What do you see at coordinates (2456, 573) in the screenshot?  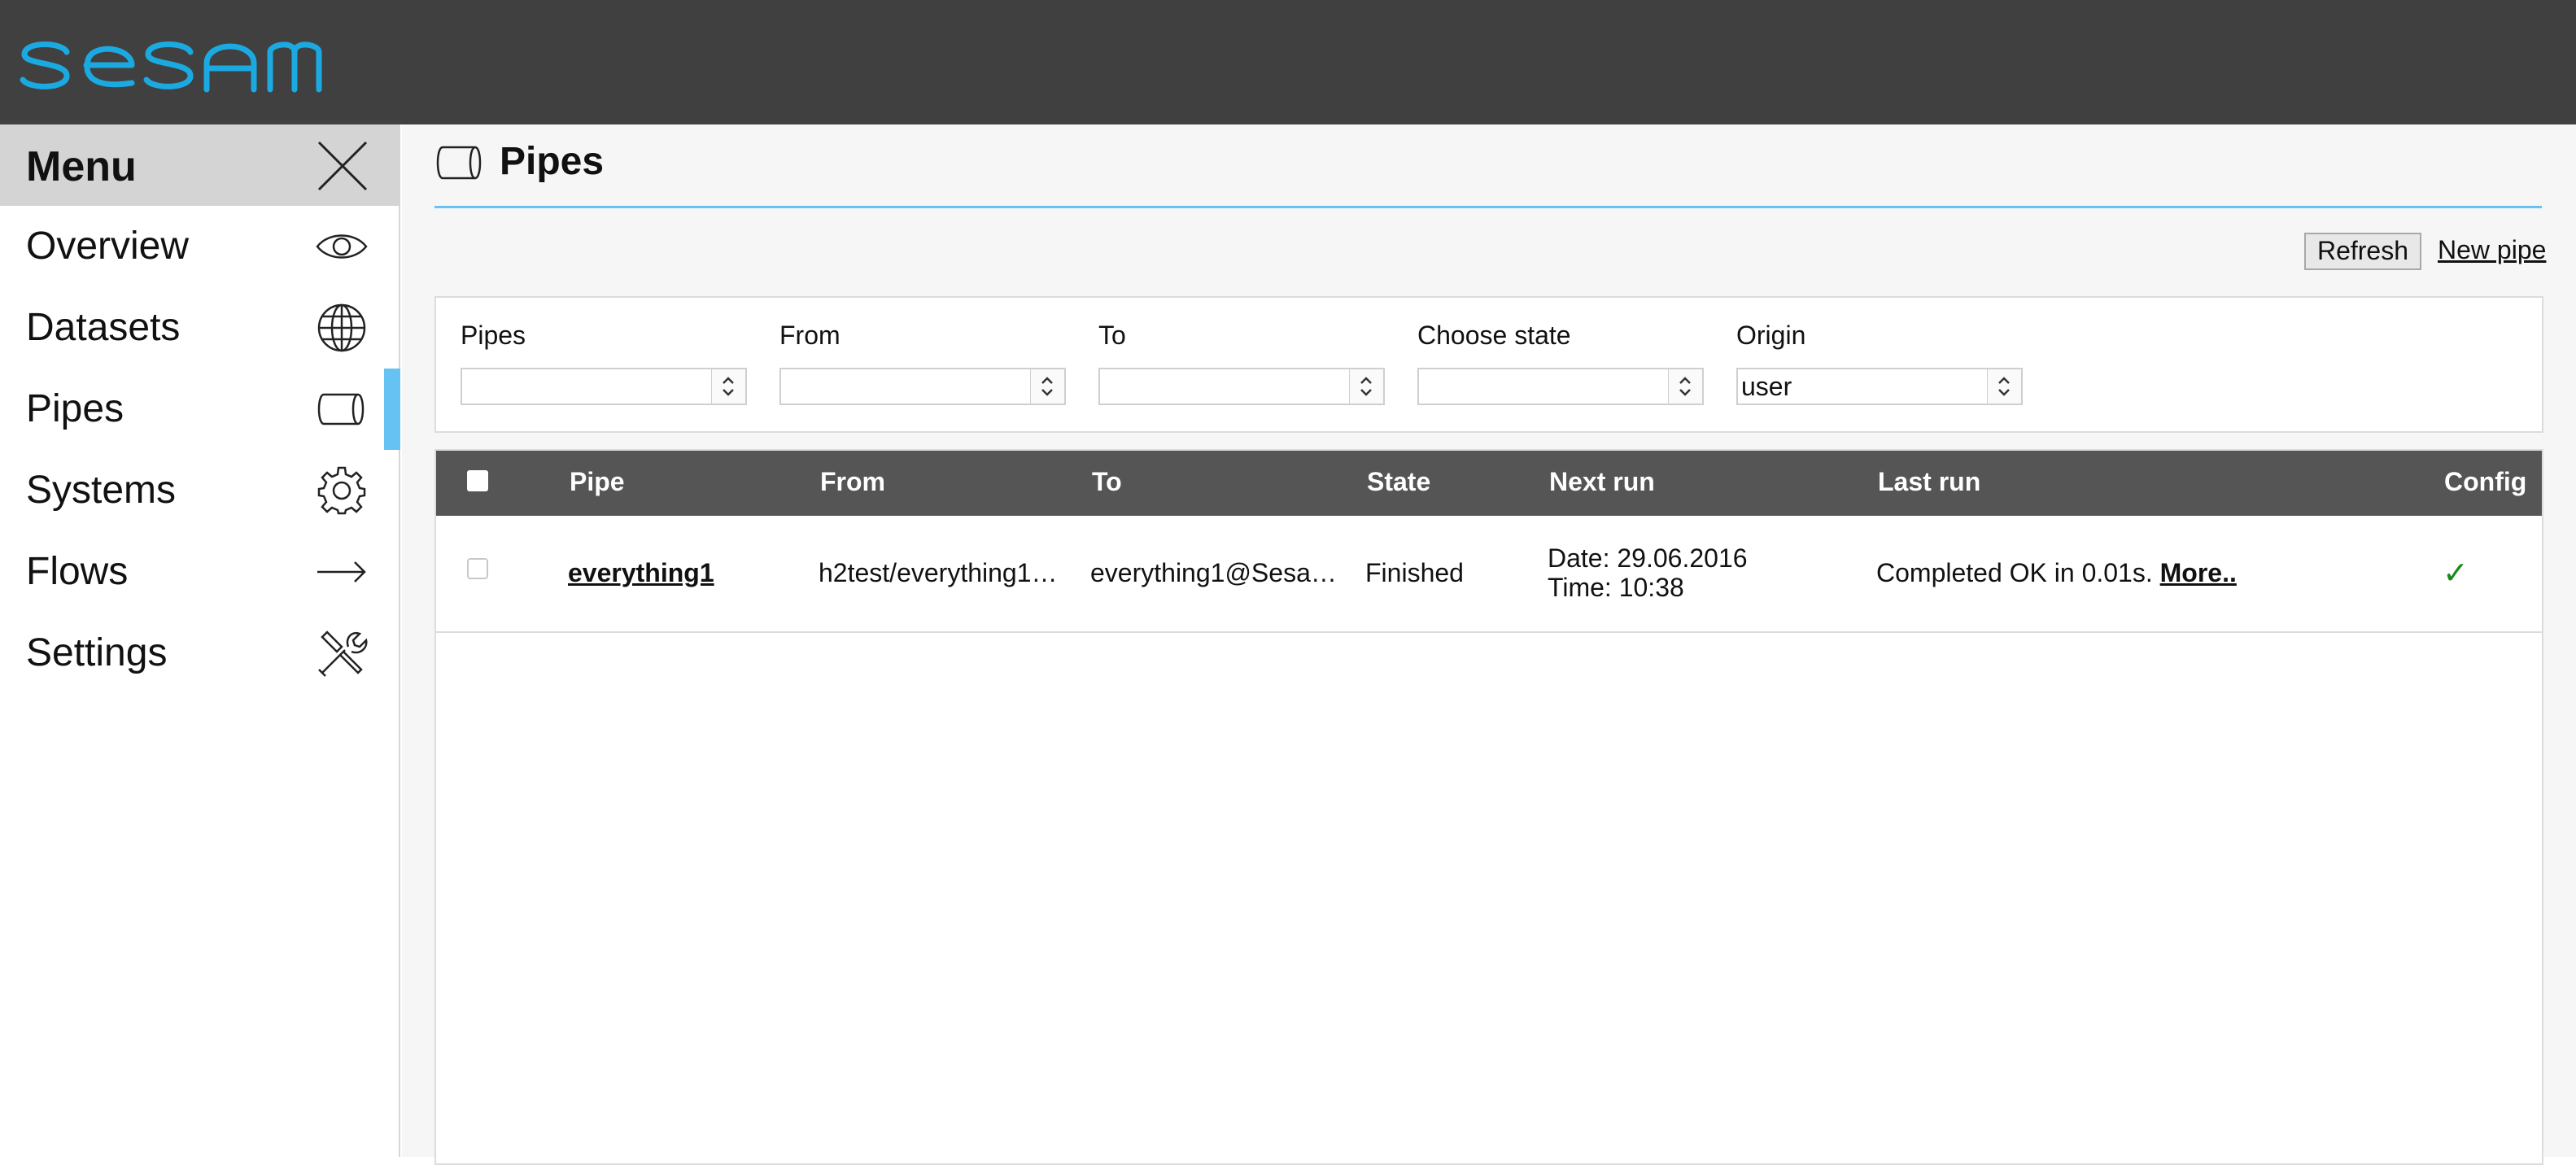 I see `config-ok-icon: ✓` at bounding box center [2456, 573].